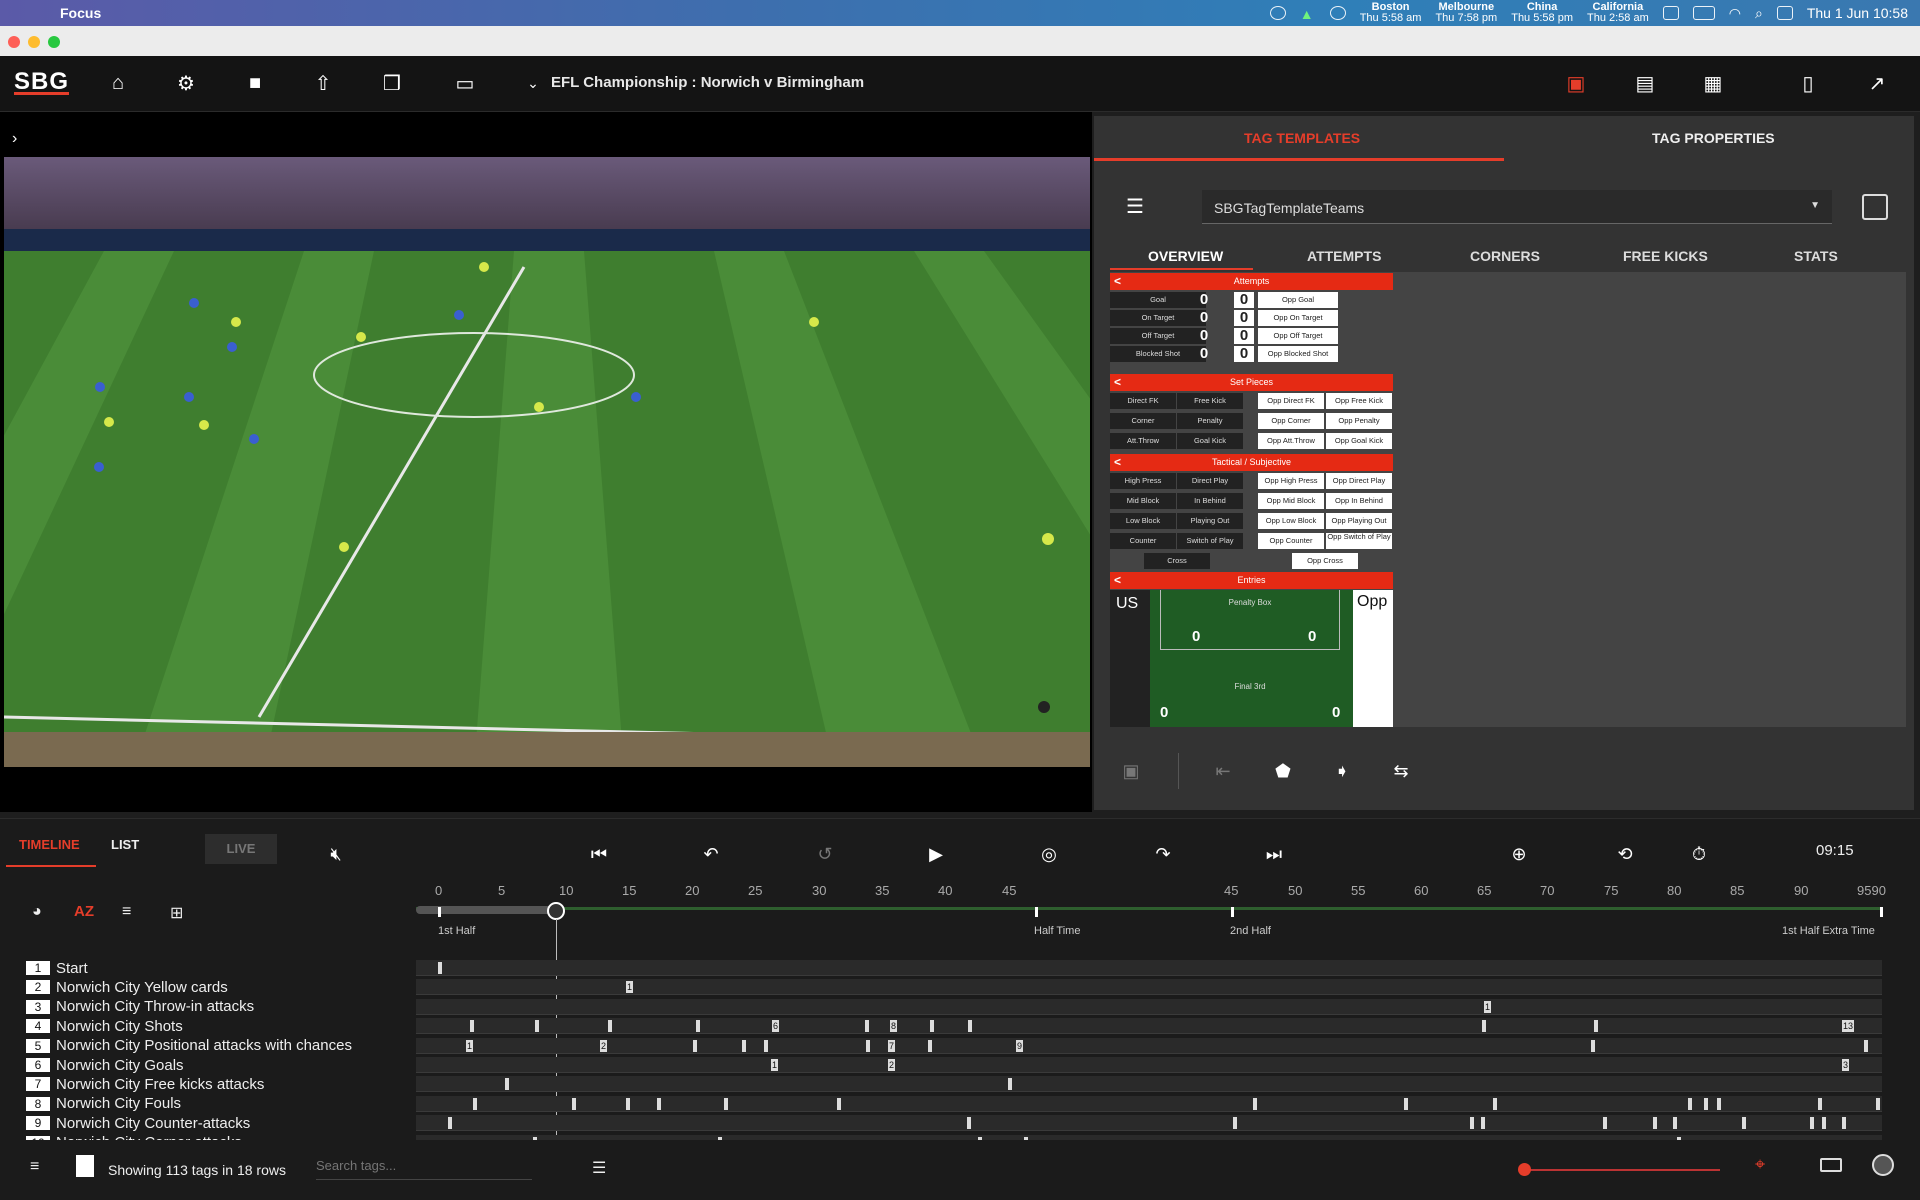  Describe the element at coordinates (1625, 854) in the screenshot. I see `loop-icon: ⟲` at that location.